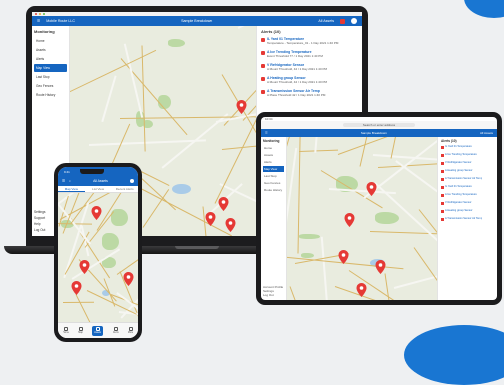 The image size is (504, 385). I want to click on sidebar-footer-support: Support, so click(40, 218).